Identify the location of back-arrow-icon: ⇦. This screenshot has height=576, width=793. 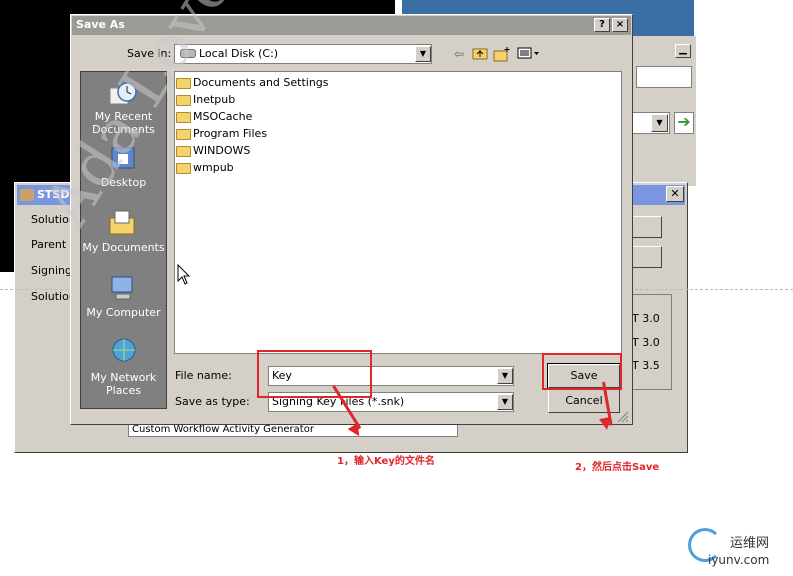
(459, 54).